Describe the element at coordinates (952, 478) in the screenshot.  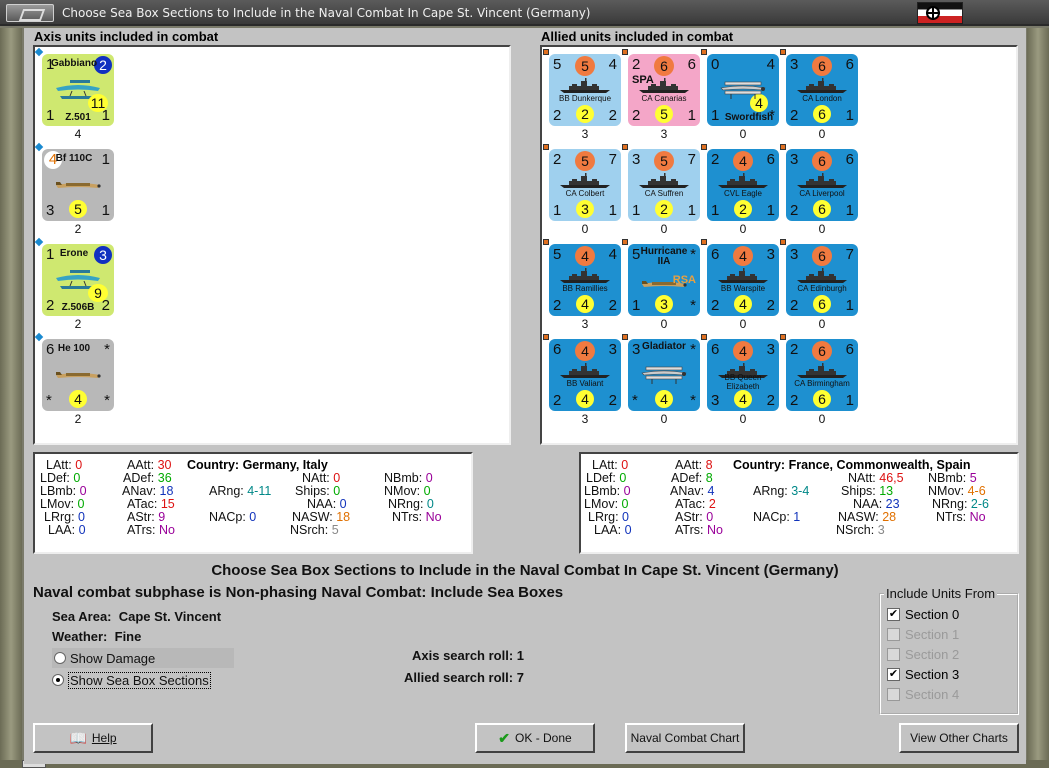
I see `allied-nbmb: NBmb: 5` at that location.